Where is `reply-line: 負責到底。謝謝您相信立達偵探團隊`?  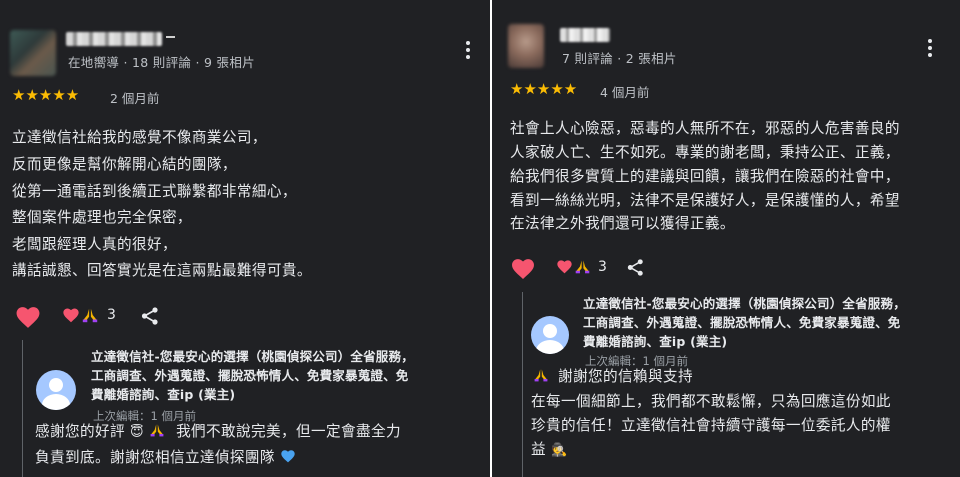
reply-line: 負責到底。謝謝您相信立達偵探團隊 is located at coordinates (165, 456).